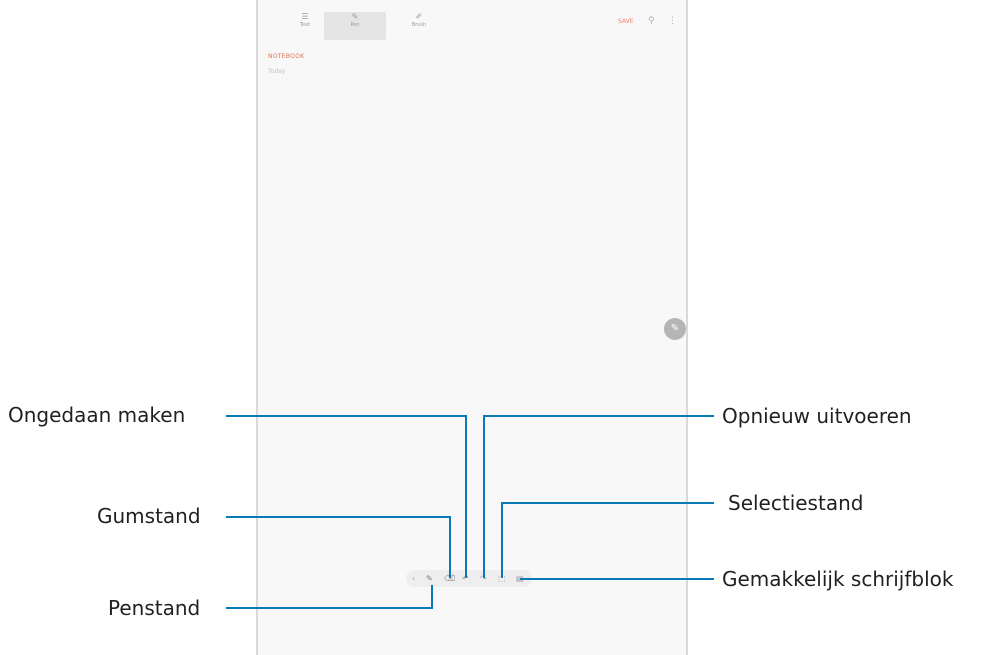 This screenshot has height=655, width=1000. I want to click on callout-easy-writing: Gemakkelijk schrijfblok, so click(838, 579).